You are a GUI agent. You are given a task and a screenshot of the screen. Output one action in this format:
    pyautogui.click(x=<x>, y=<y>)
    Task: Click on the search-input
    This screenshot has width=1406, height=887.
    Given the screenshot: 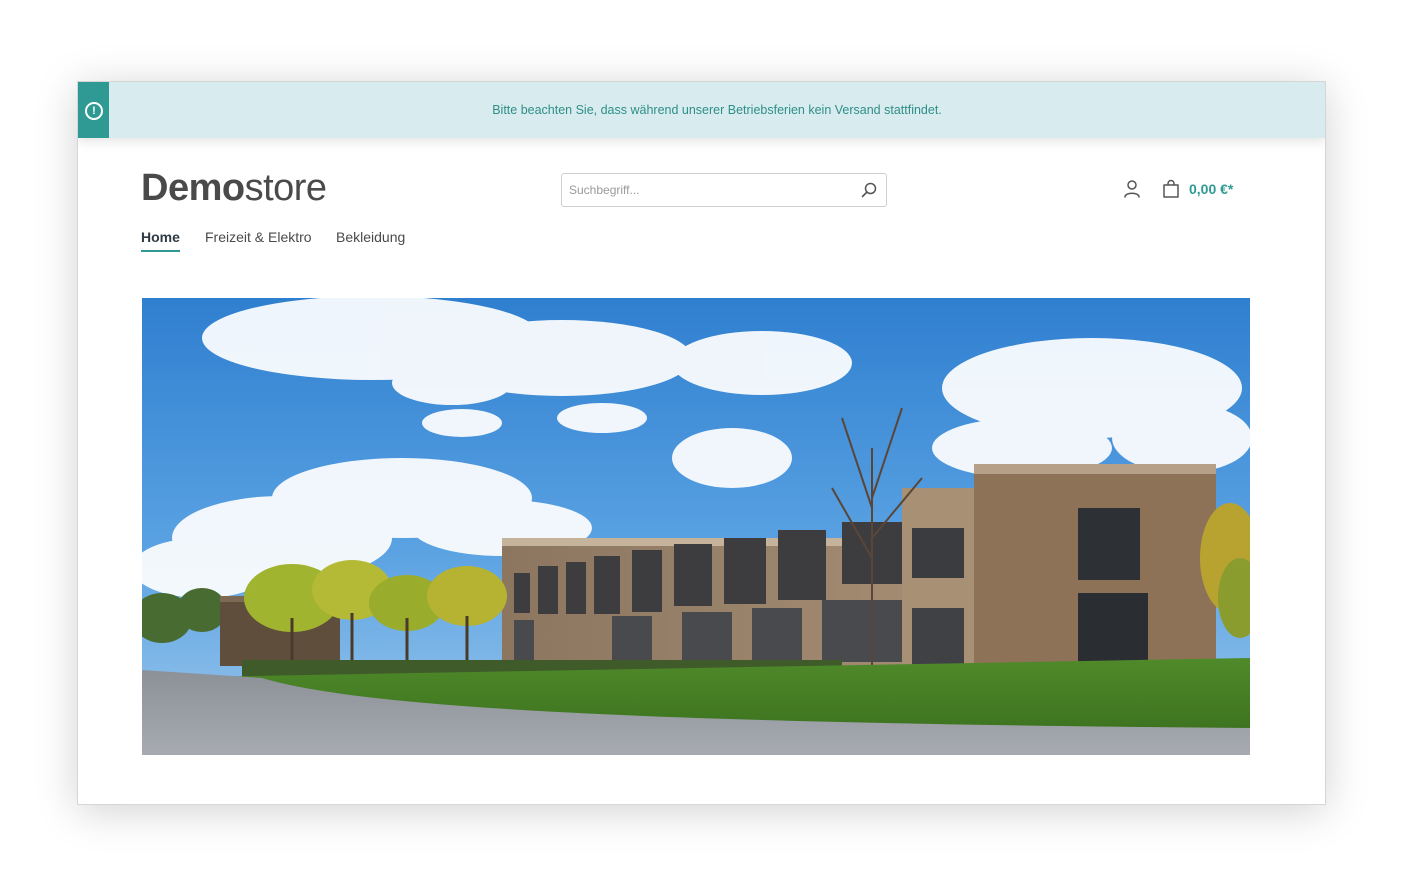 What is the action you would take?
    pyautogui.click(x=705, y=190)
    